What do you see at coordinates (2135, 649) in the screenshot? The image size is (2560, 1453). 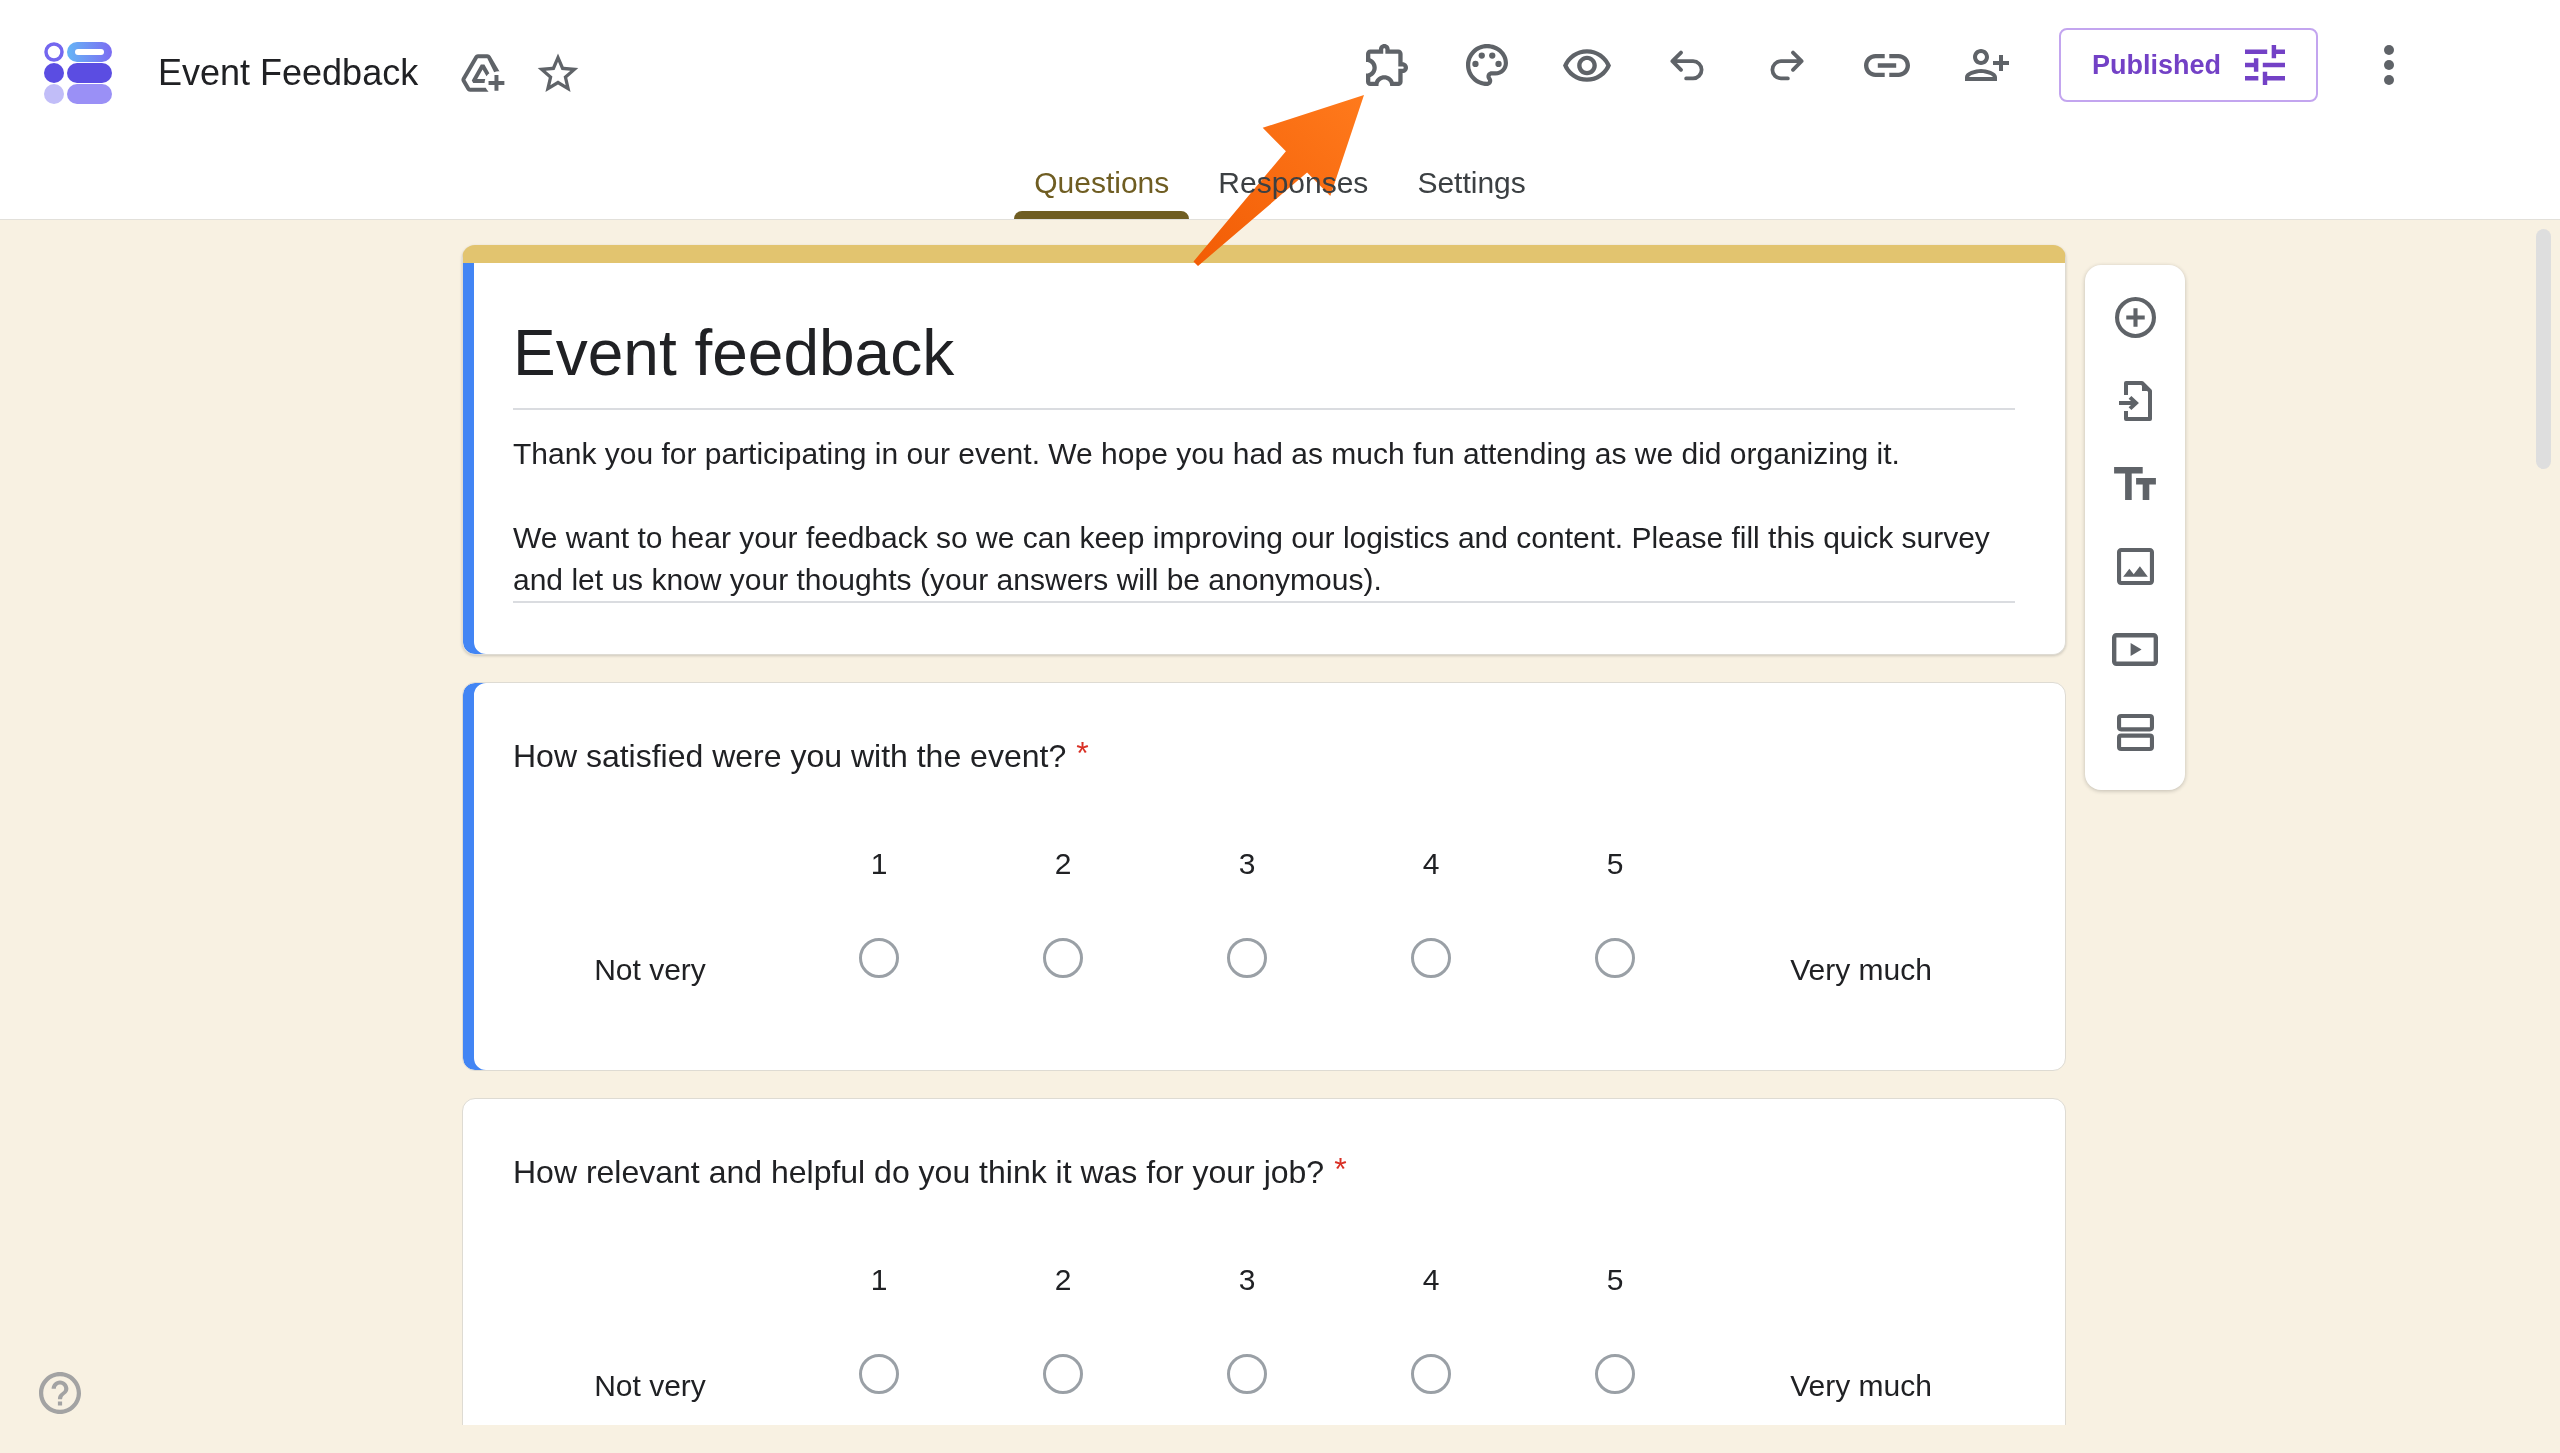 I see `video-icon` at bounding box center [2135, 649].